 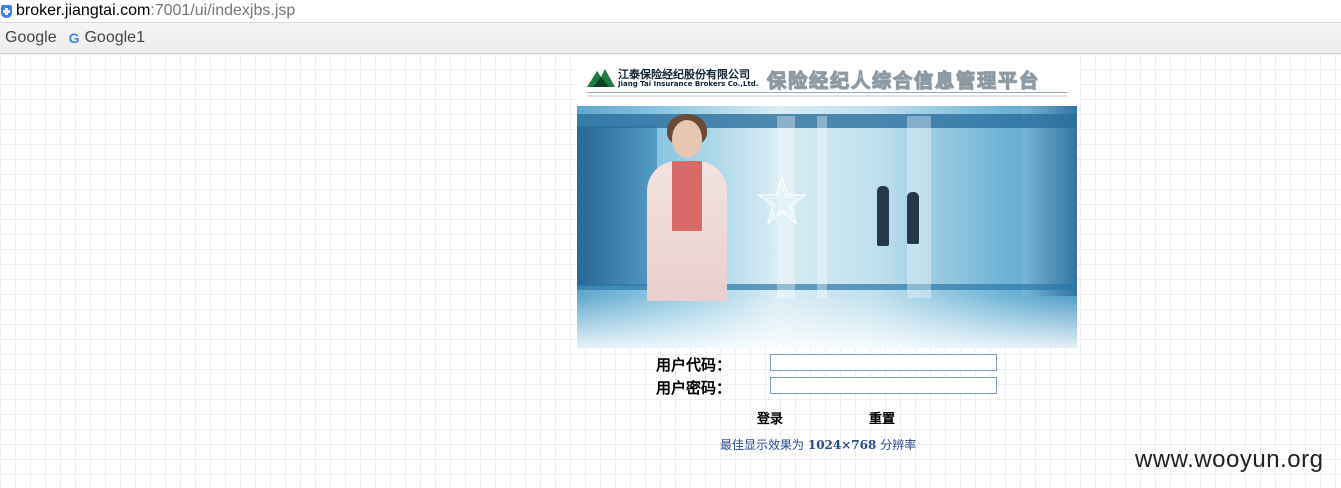 I want to click on user-code-input, so click(x=883, y=362).